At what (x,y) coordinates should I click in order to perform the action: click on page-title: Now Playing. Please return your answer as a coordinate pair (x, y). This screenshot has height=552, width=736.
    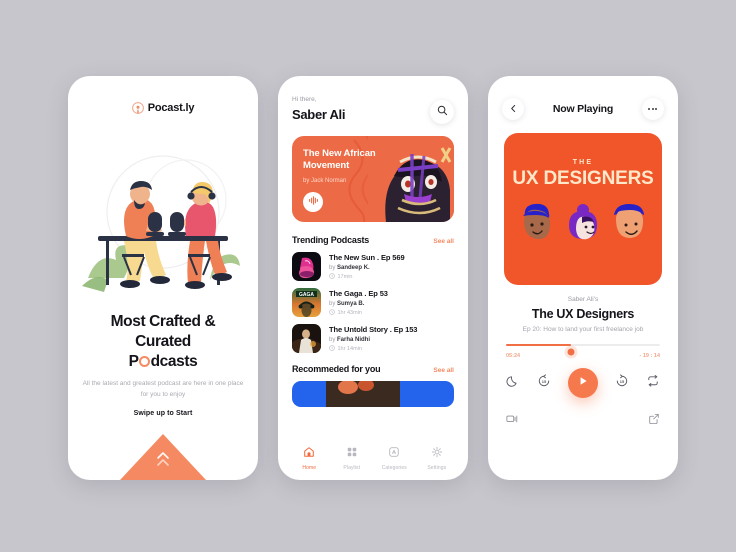
    Looking at the image, I should click on (583, 109).